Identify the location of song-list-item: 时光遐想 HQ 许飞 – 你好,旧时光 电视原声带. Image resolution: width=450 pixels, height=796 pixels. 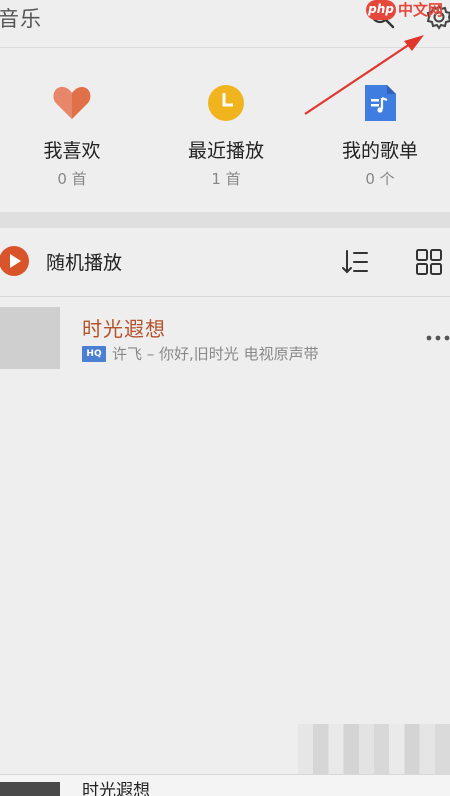
(225, 337).